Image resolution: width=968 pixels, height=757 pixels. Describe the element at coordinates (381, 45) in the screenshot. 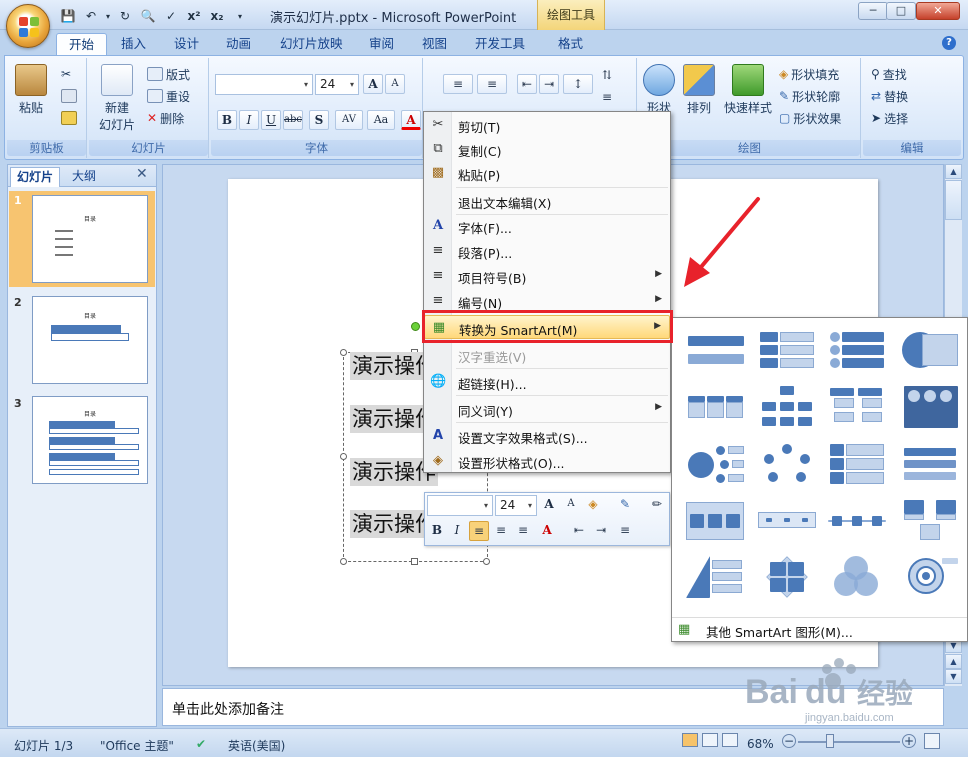

I see `tab-review: 审阅` at that location.